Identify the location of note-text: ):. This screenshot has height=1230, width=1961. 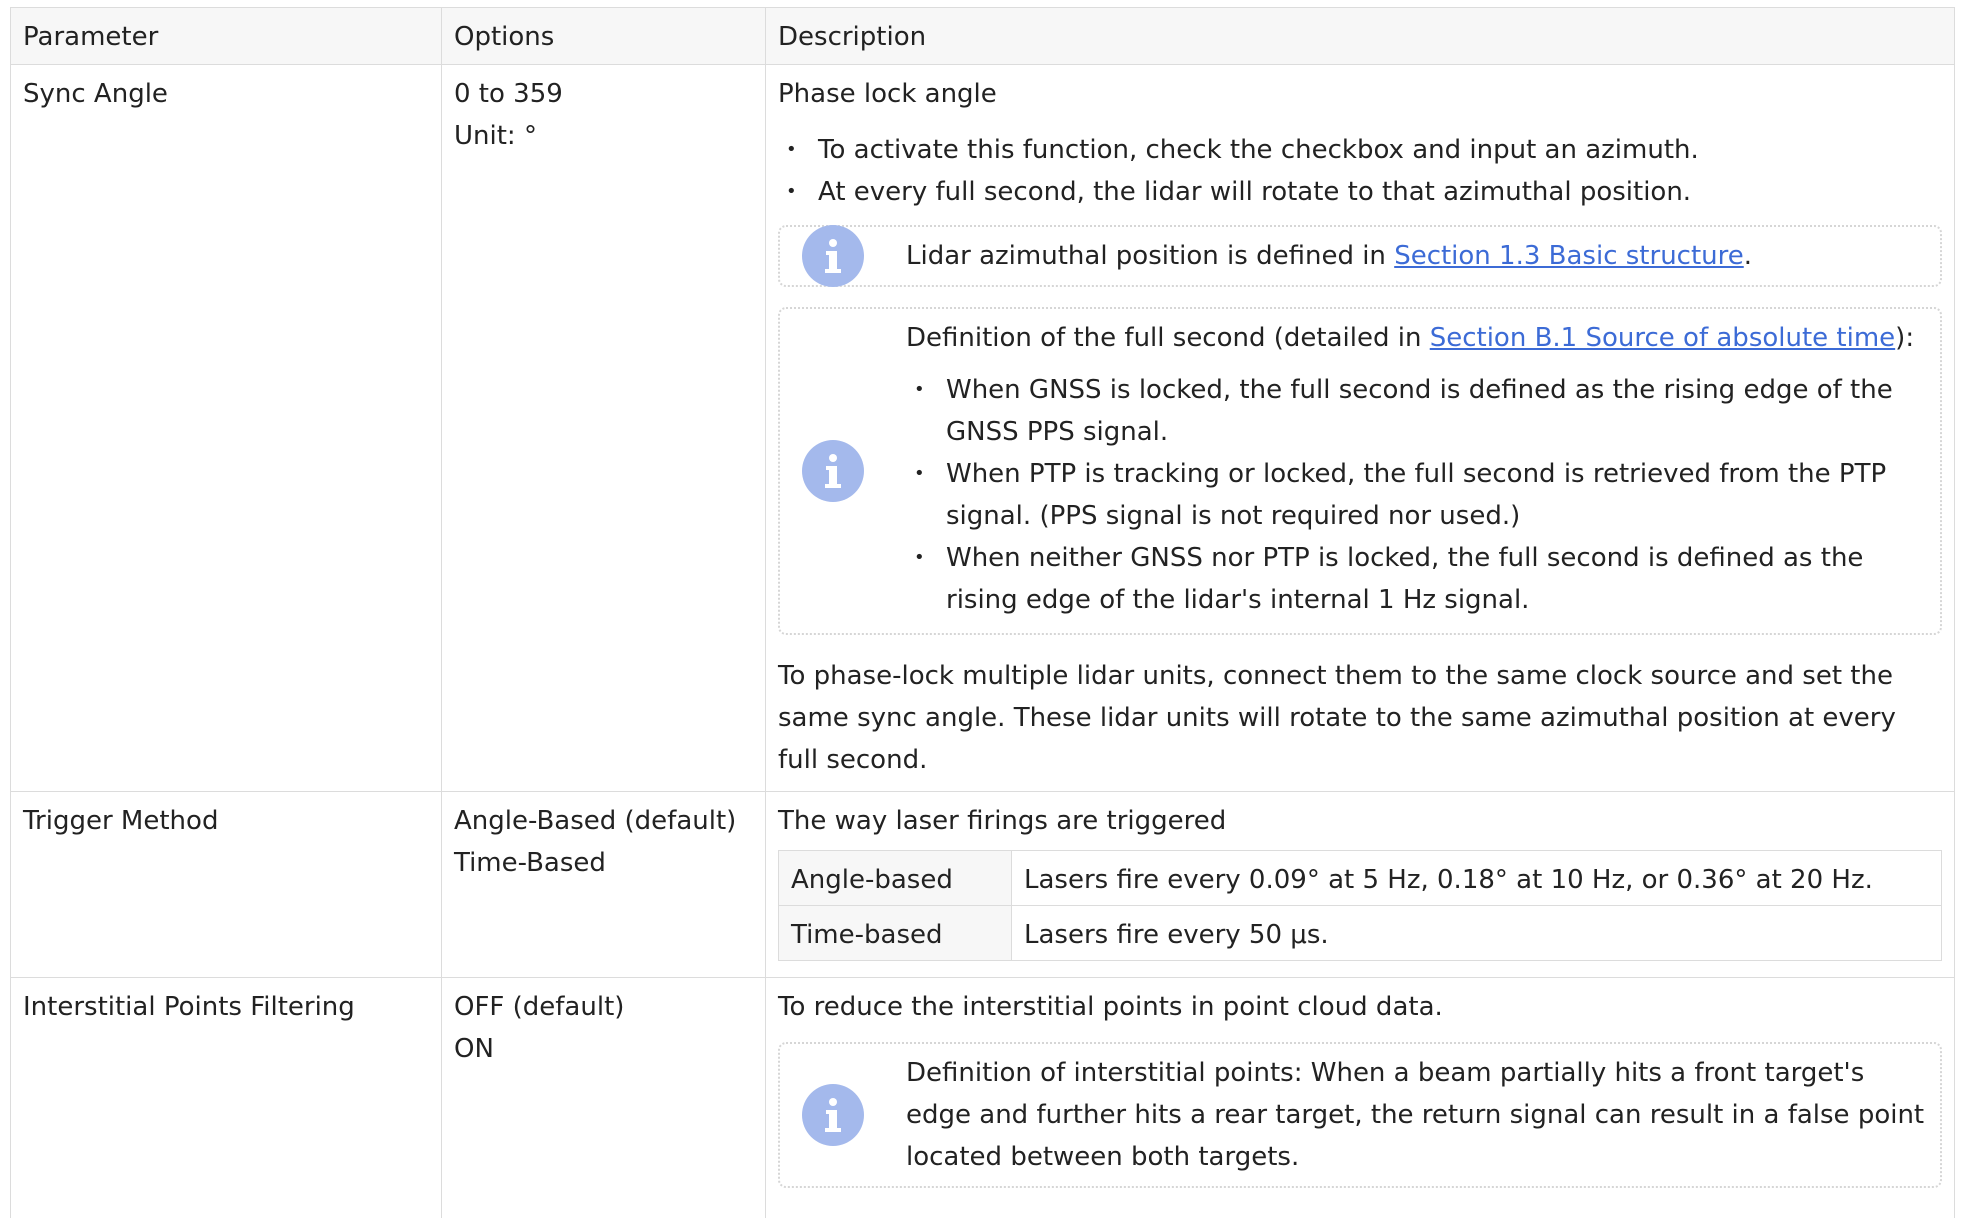
(1905, 338).